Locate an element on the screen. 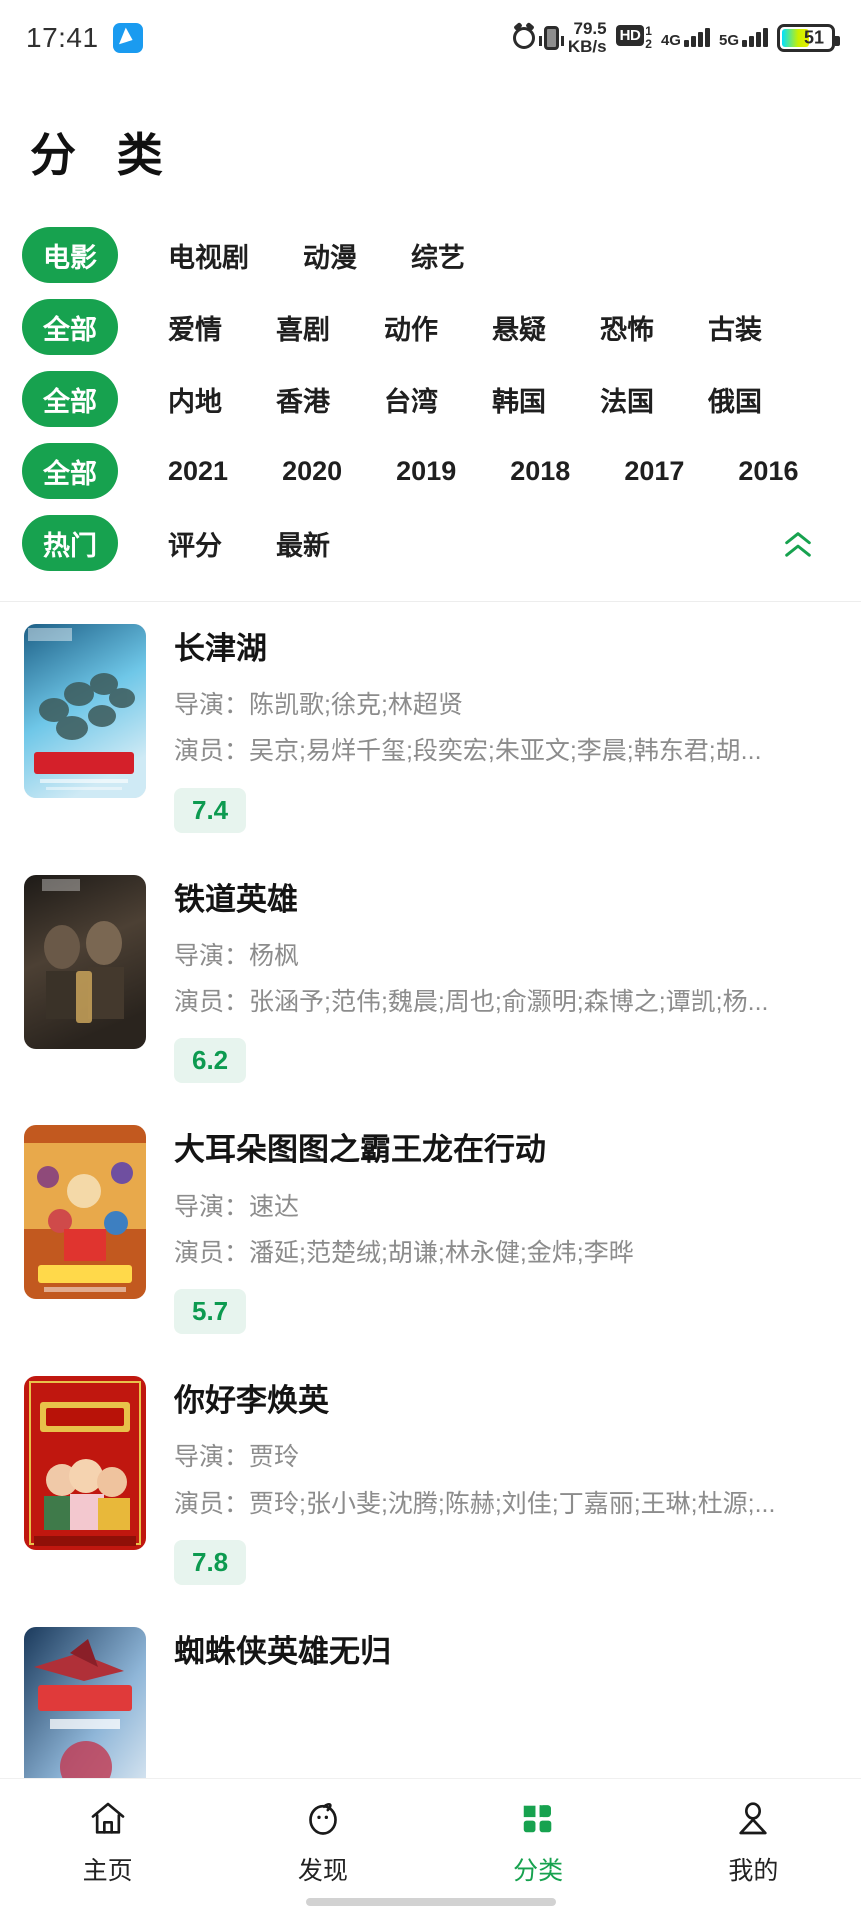 The image size is (861, 1920). filter-row-year: 全部 2021 2020 2019 2018 2017 2016 is located at coordinates (430, 471).